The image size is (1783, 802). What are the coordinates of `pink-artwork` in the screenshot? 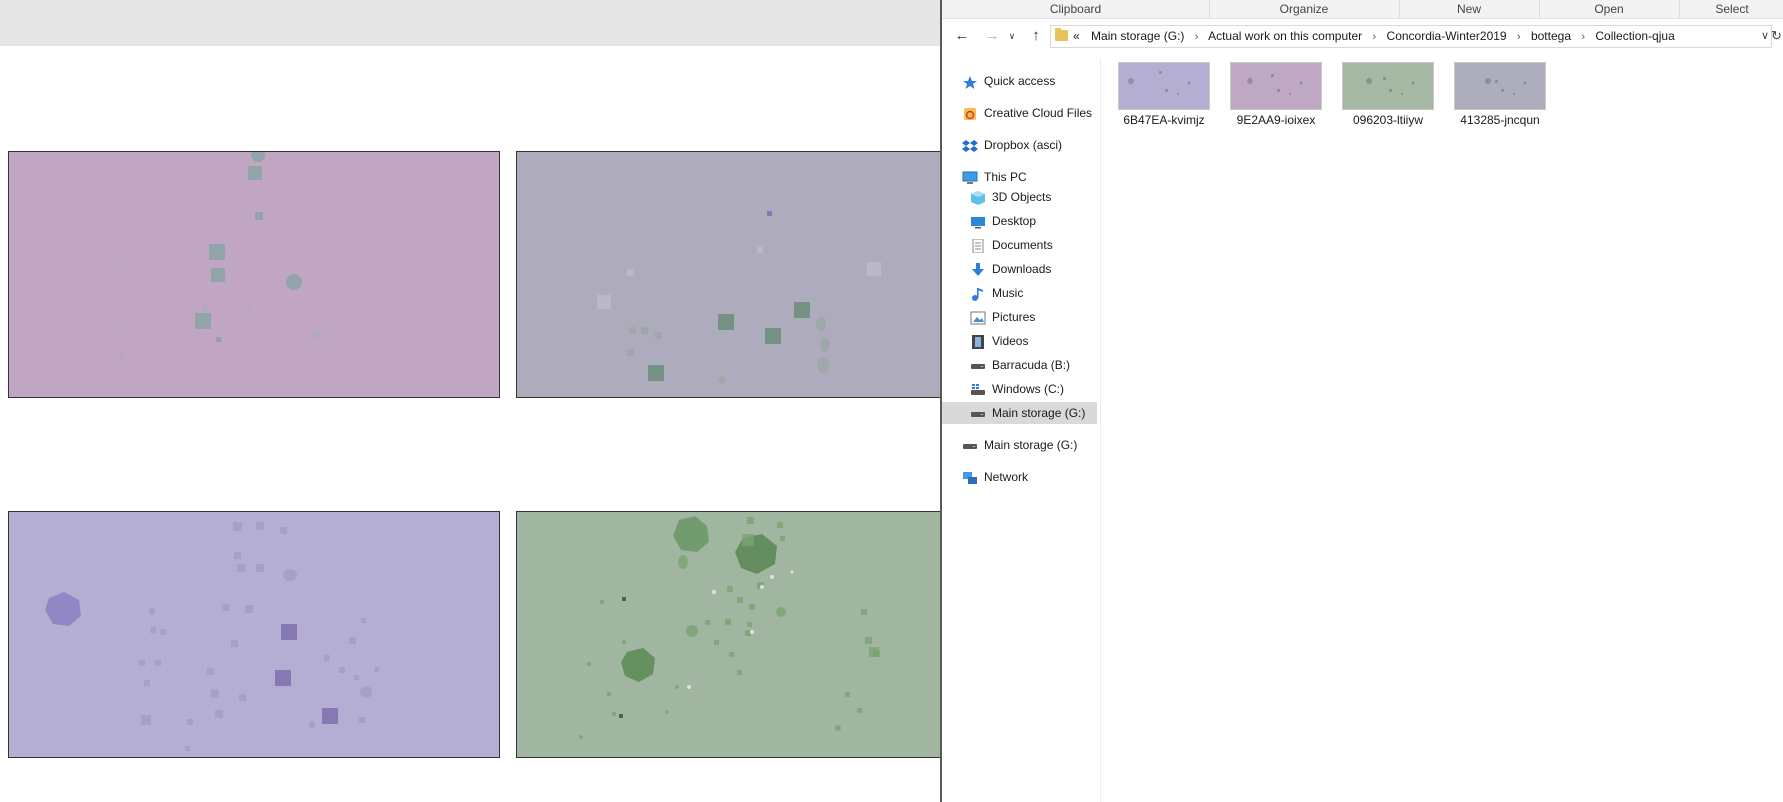 It's located at (254, 274).